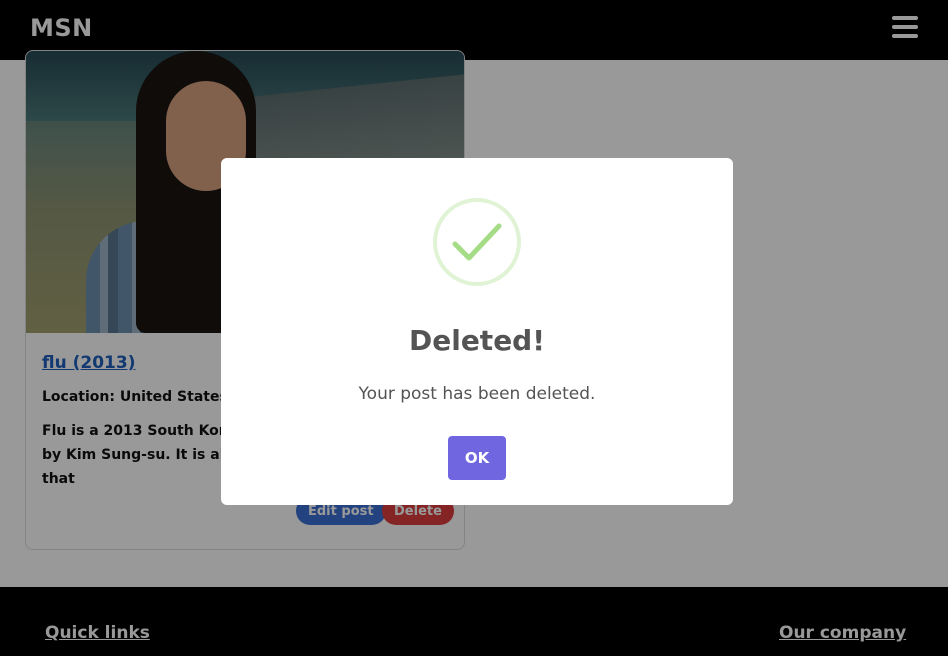  I want to click on dialog-message: Your post has been deleted., so click(477, 394).